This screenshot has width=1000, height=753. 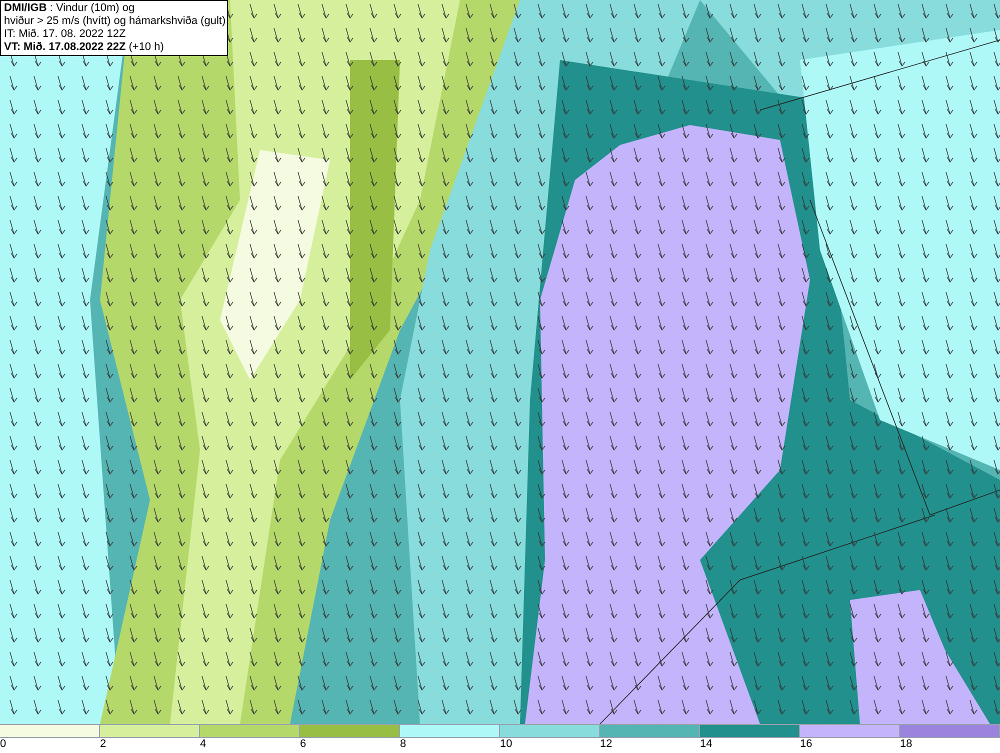 I want to click on legend-label: 10, so click(x=506, y=744).